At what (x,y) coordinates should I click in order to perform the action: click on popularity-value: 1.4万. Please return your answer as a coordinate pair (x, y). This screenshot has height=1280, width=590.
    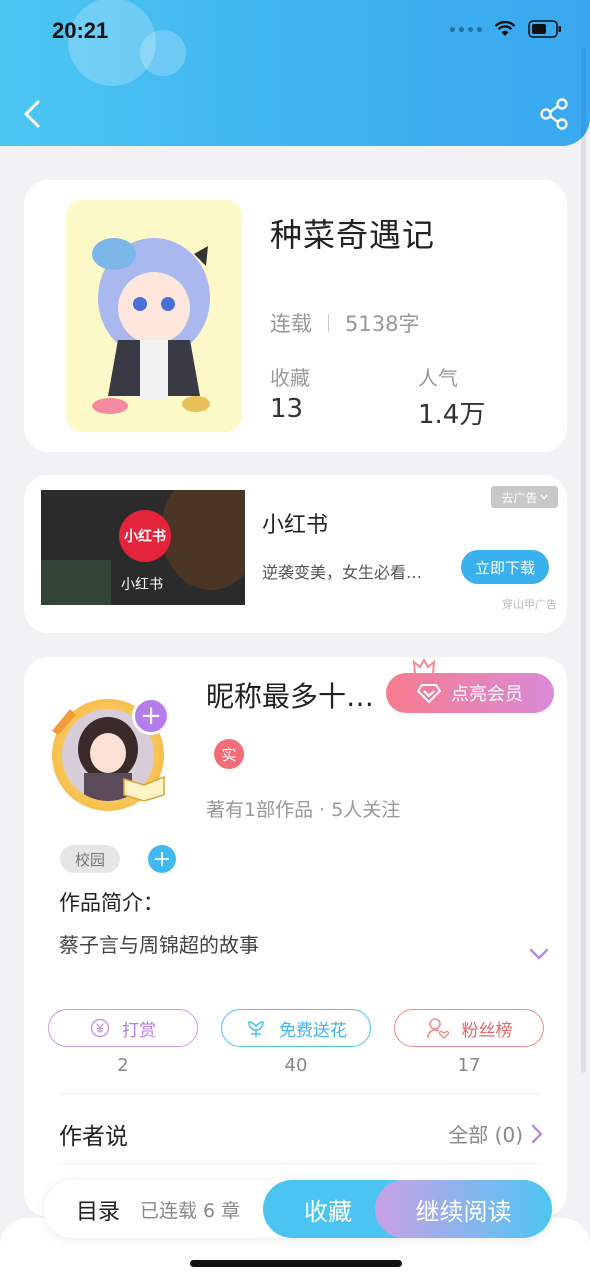
    Looking at the image, I should click on (452, 415).